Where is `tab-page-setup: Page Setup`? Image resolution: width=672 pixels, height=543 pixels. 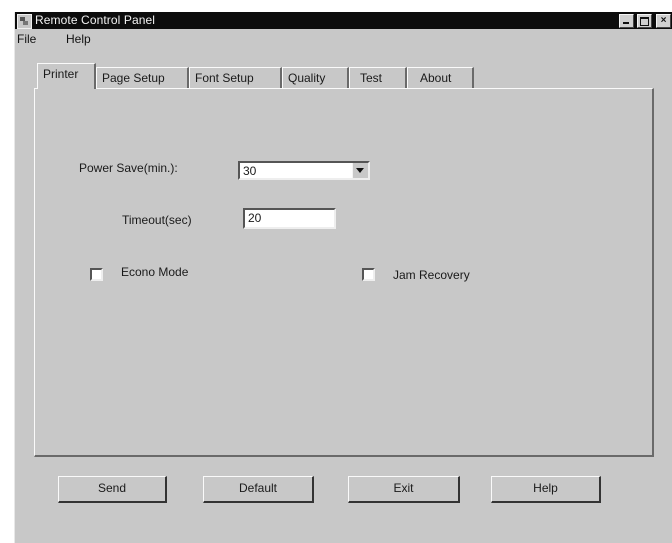 tab-page-setup: Page Setup is located at coordinates (142, 77).